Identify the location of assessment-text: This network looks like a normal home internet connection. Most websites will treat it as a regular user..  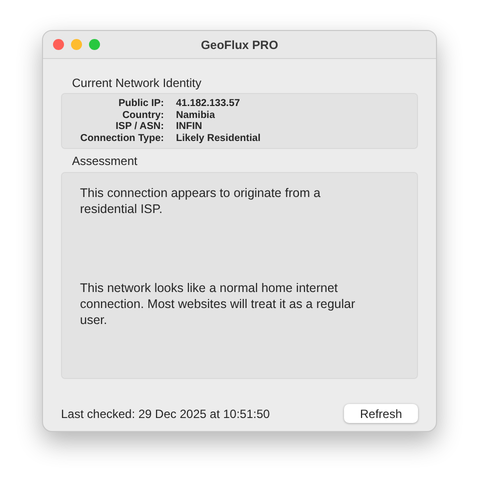
(218, 304).